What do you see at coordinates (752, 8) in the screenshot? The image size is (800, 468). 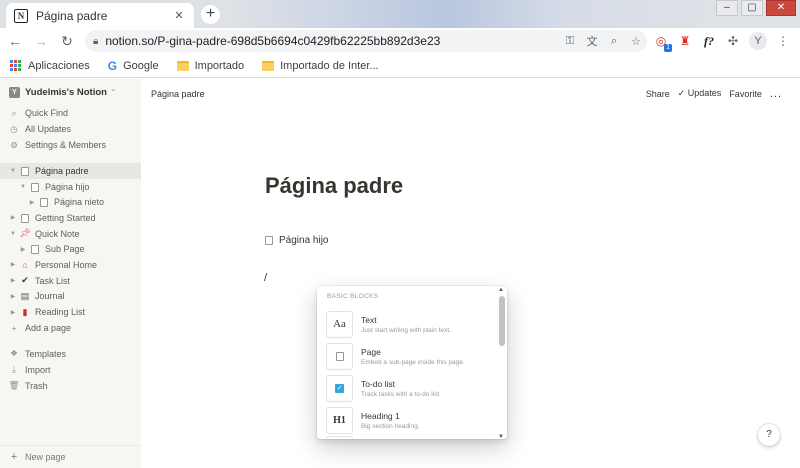 I see `maximize-button: ▢` at bounding box center [752, 8].